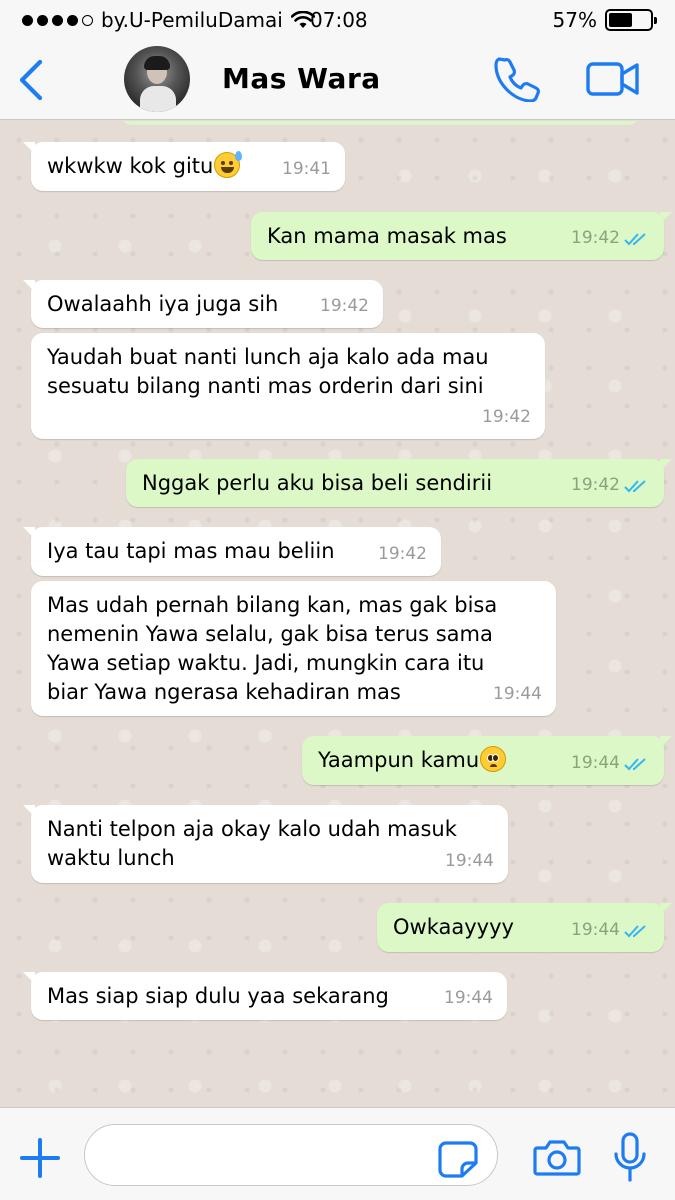 This screenshot has width=675, height=1200. Describe the element at coordinates (380, 123) in the screenshot. I see `previous-message-partial` at that location.